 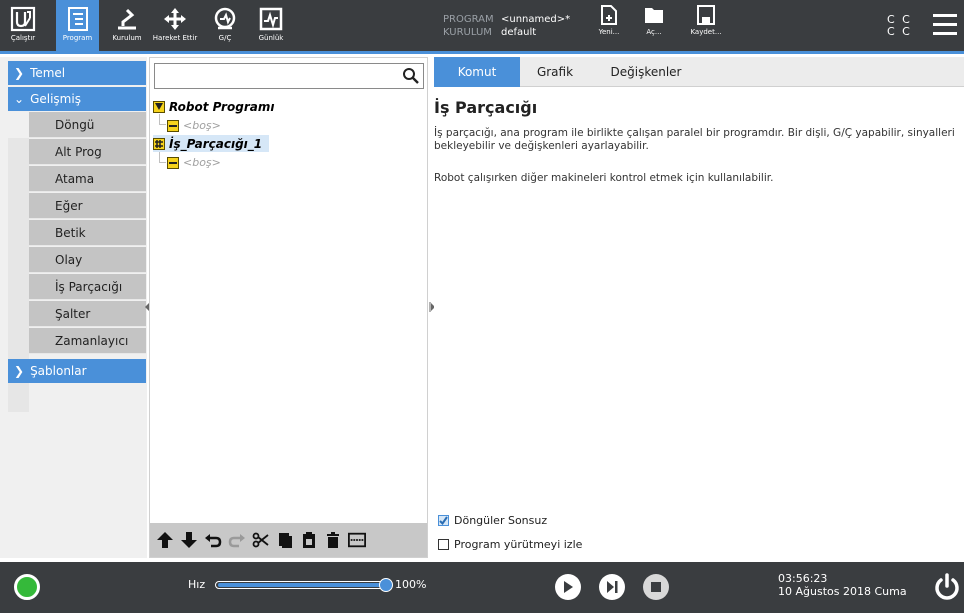 I want to click on nav-installation: Kurulum, so click(x=127, y=25).